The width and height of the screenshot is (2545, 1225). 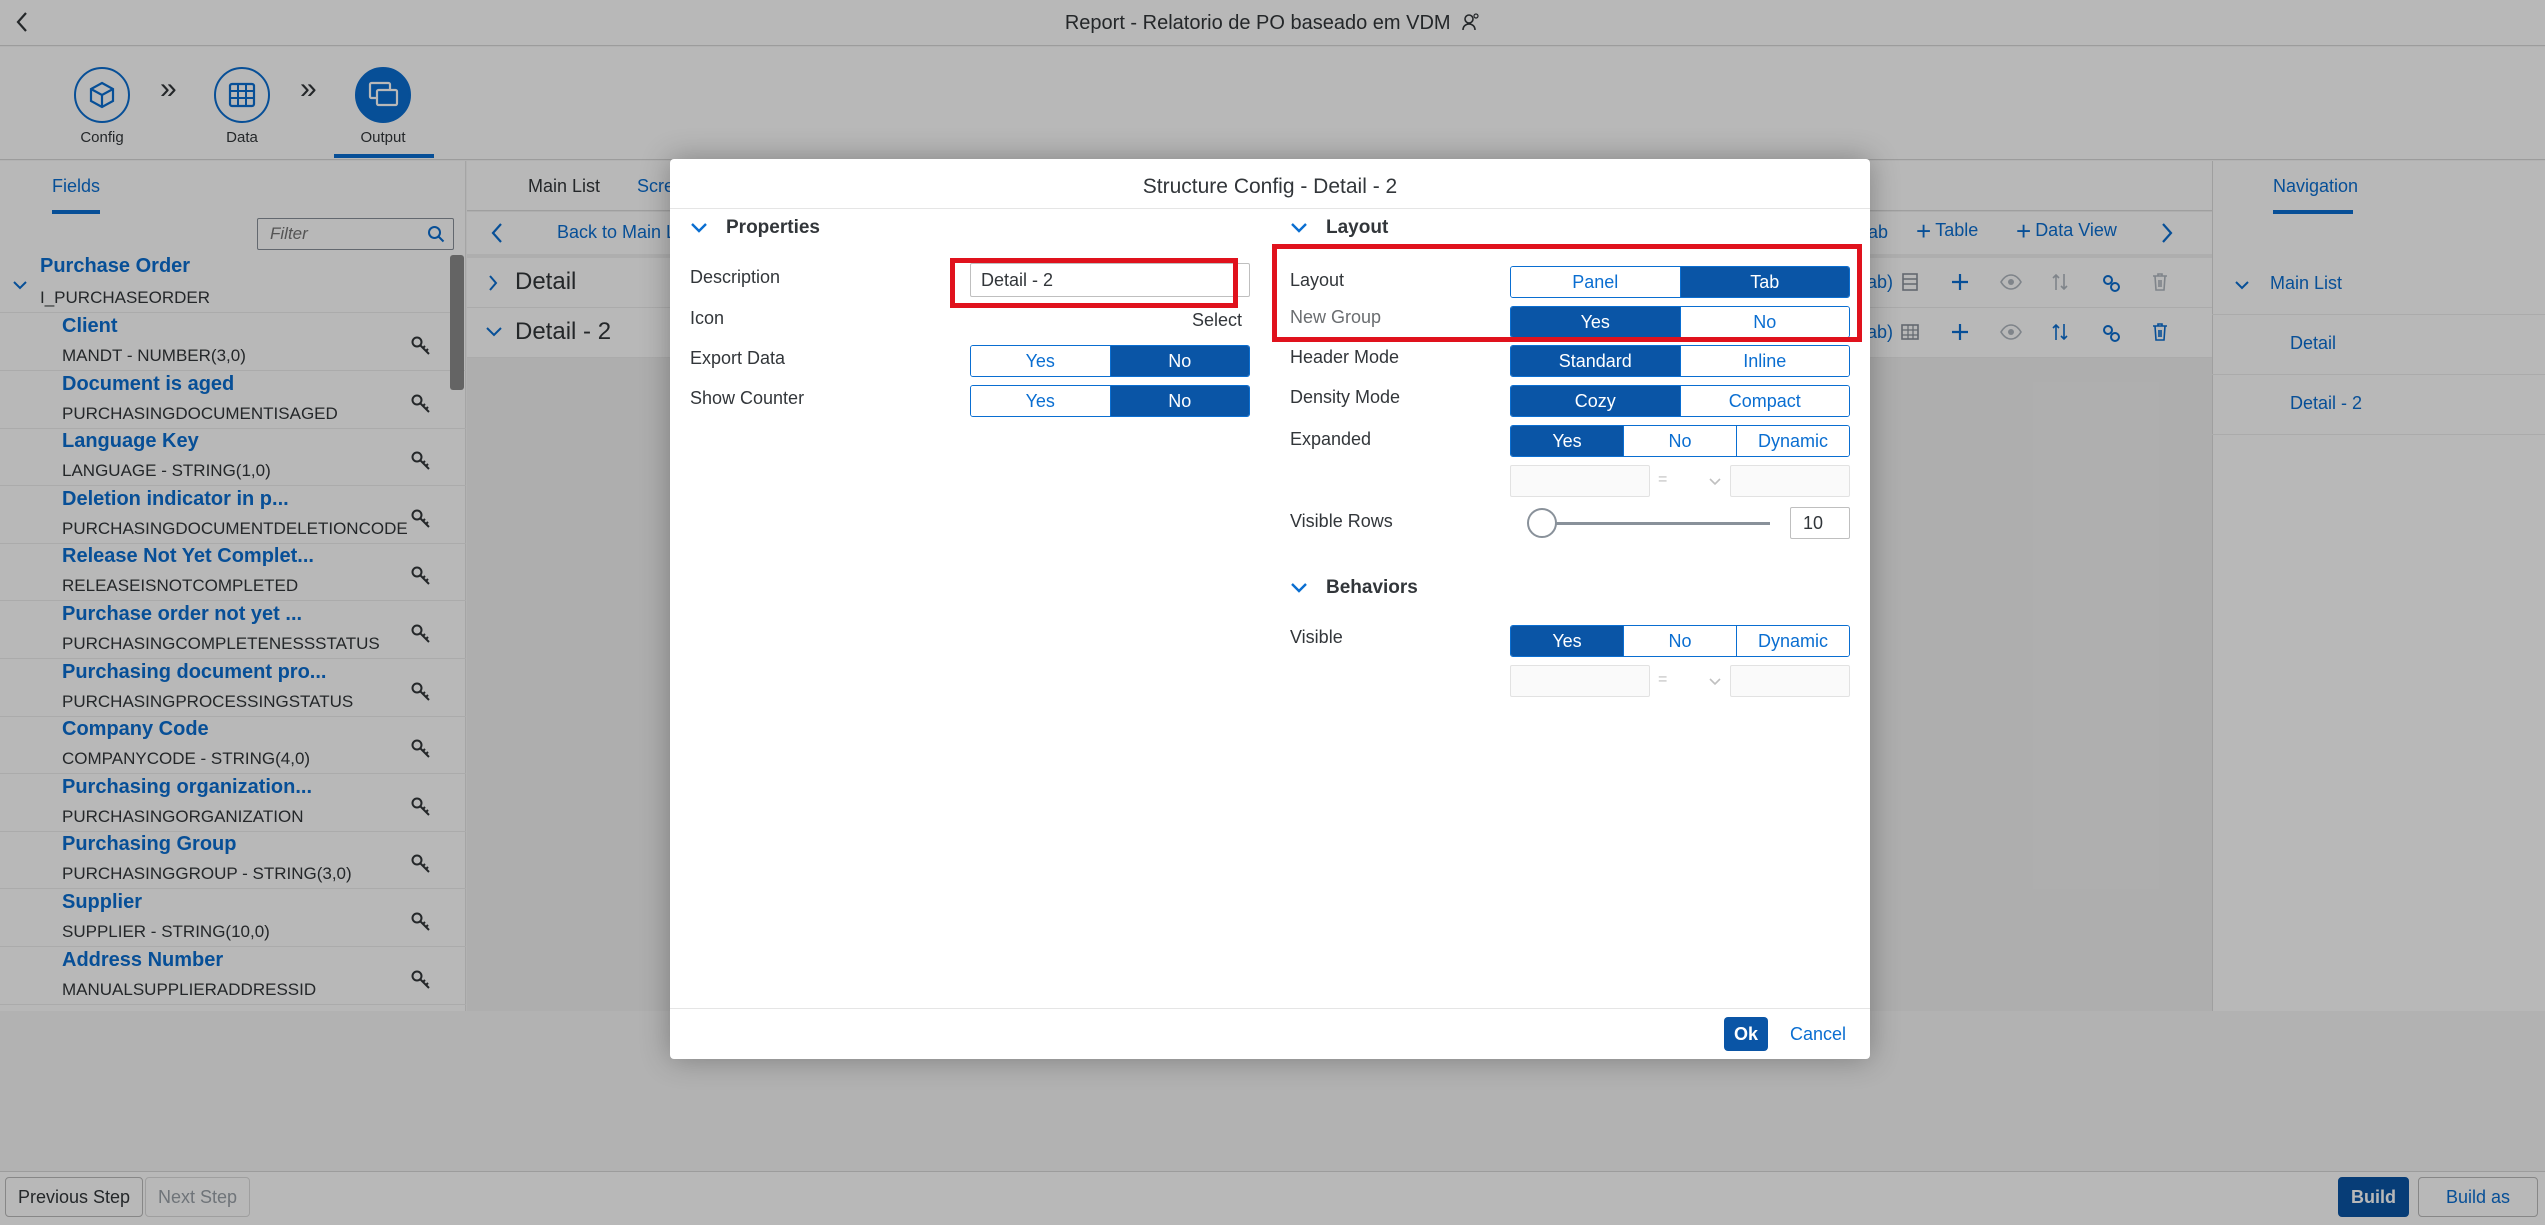 I want to click on visible-rows-label: Visible Rows, so click(x=1341, y=521).